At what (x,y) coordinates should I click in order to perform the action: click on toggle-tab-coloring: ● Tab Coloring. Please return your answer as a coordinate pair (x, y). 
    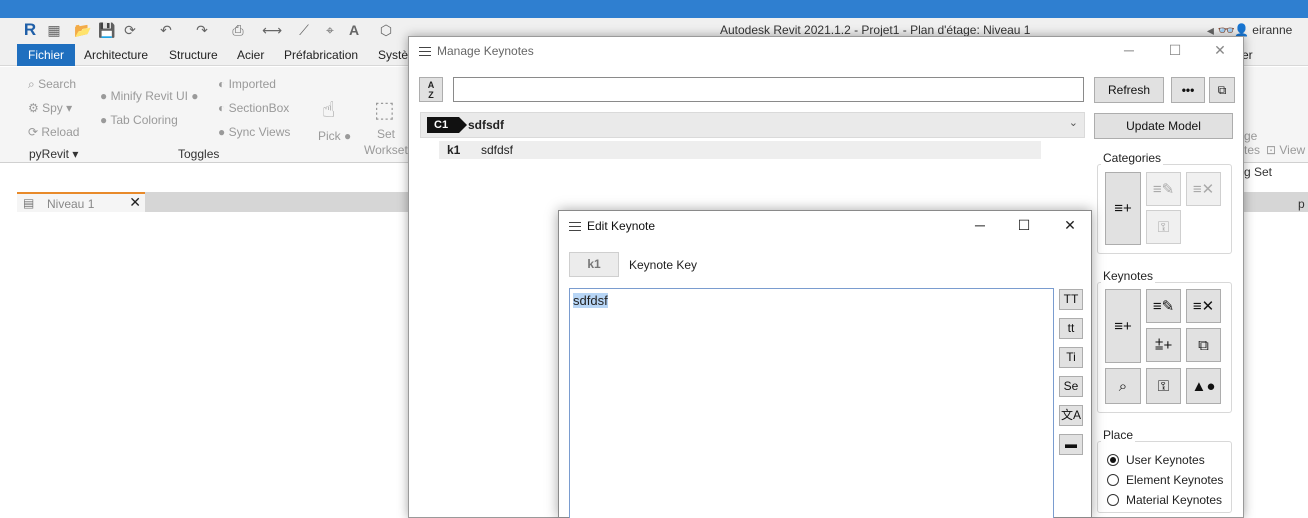
    Looking at the image, I should click on (139, 120).